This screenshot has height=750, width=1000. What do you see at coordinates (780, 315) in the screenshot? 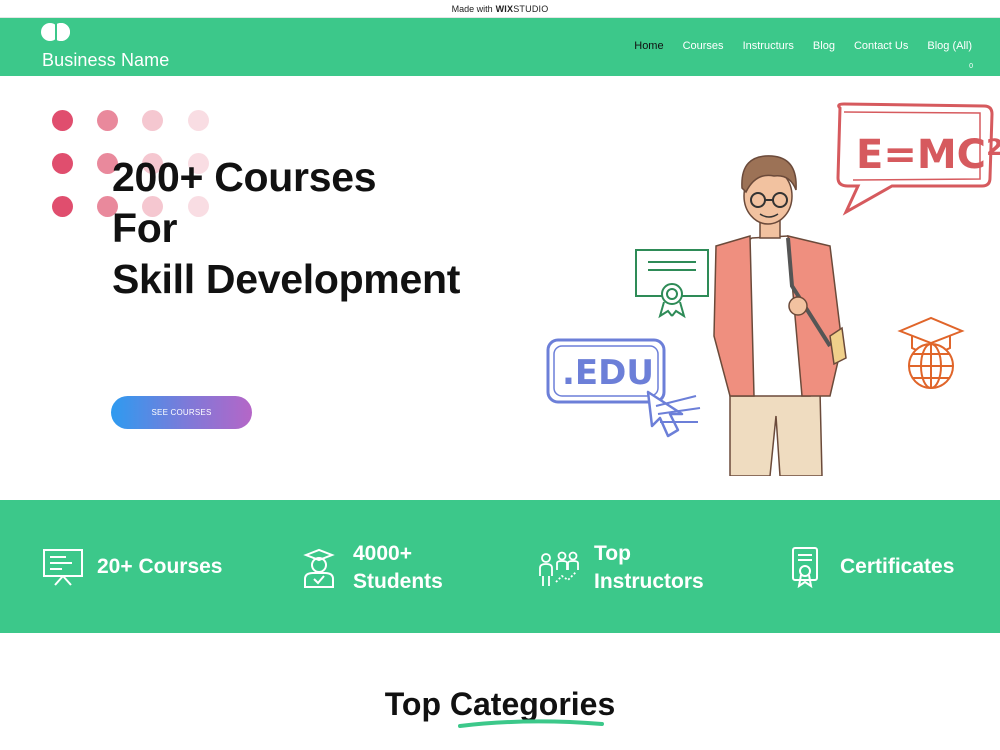
I see `student-figure` at bounding box center [780, 315].